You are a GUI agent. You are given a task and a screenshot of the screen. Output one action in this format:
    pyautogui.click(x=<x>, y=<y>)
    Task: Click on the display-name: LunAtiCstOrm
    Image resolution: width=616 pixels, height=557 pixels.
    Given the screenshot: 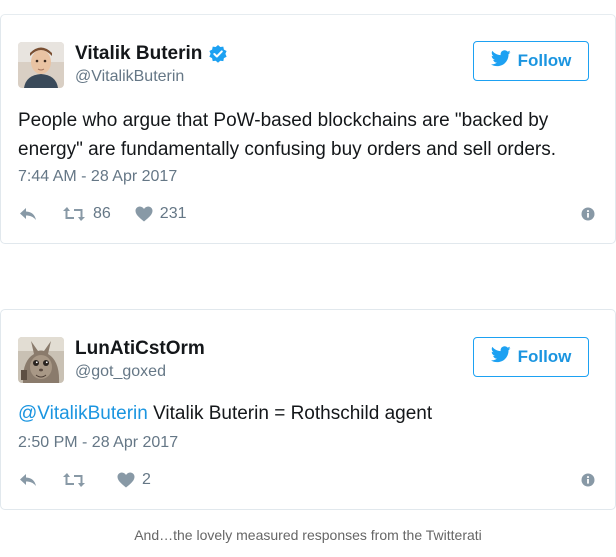 What is the action you would take?
    pyautogui.click(x=140, y=349)
    